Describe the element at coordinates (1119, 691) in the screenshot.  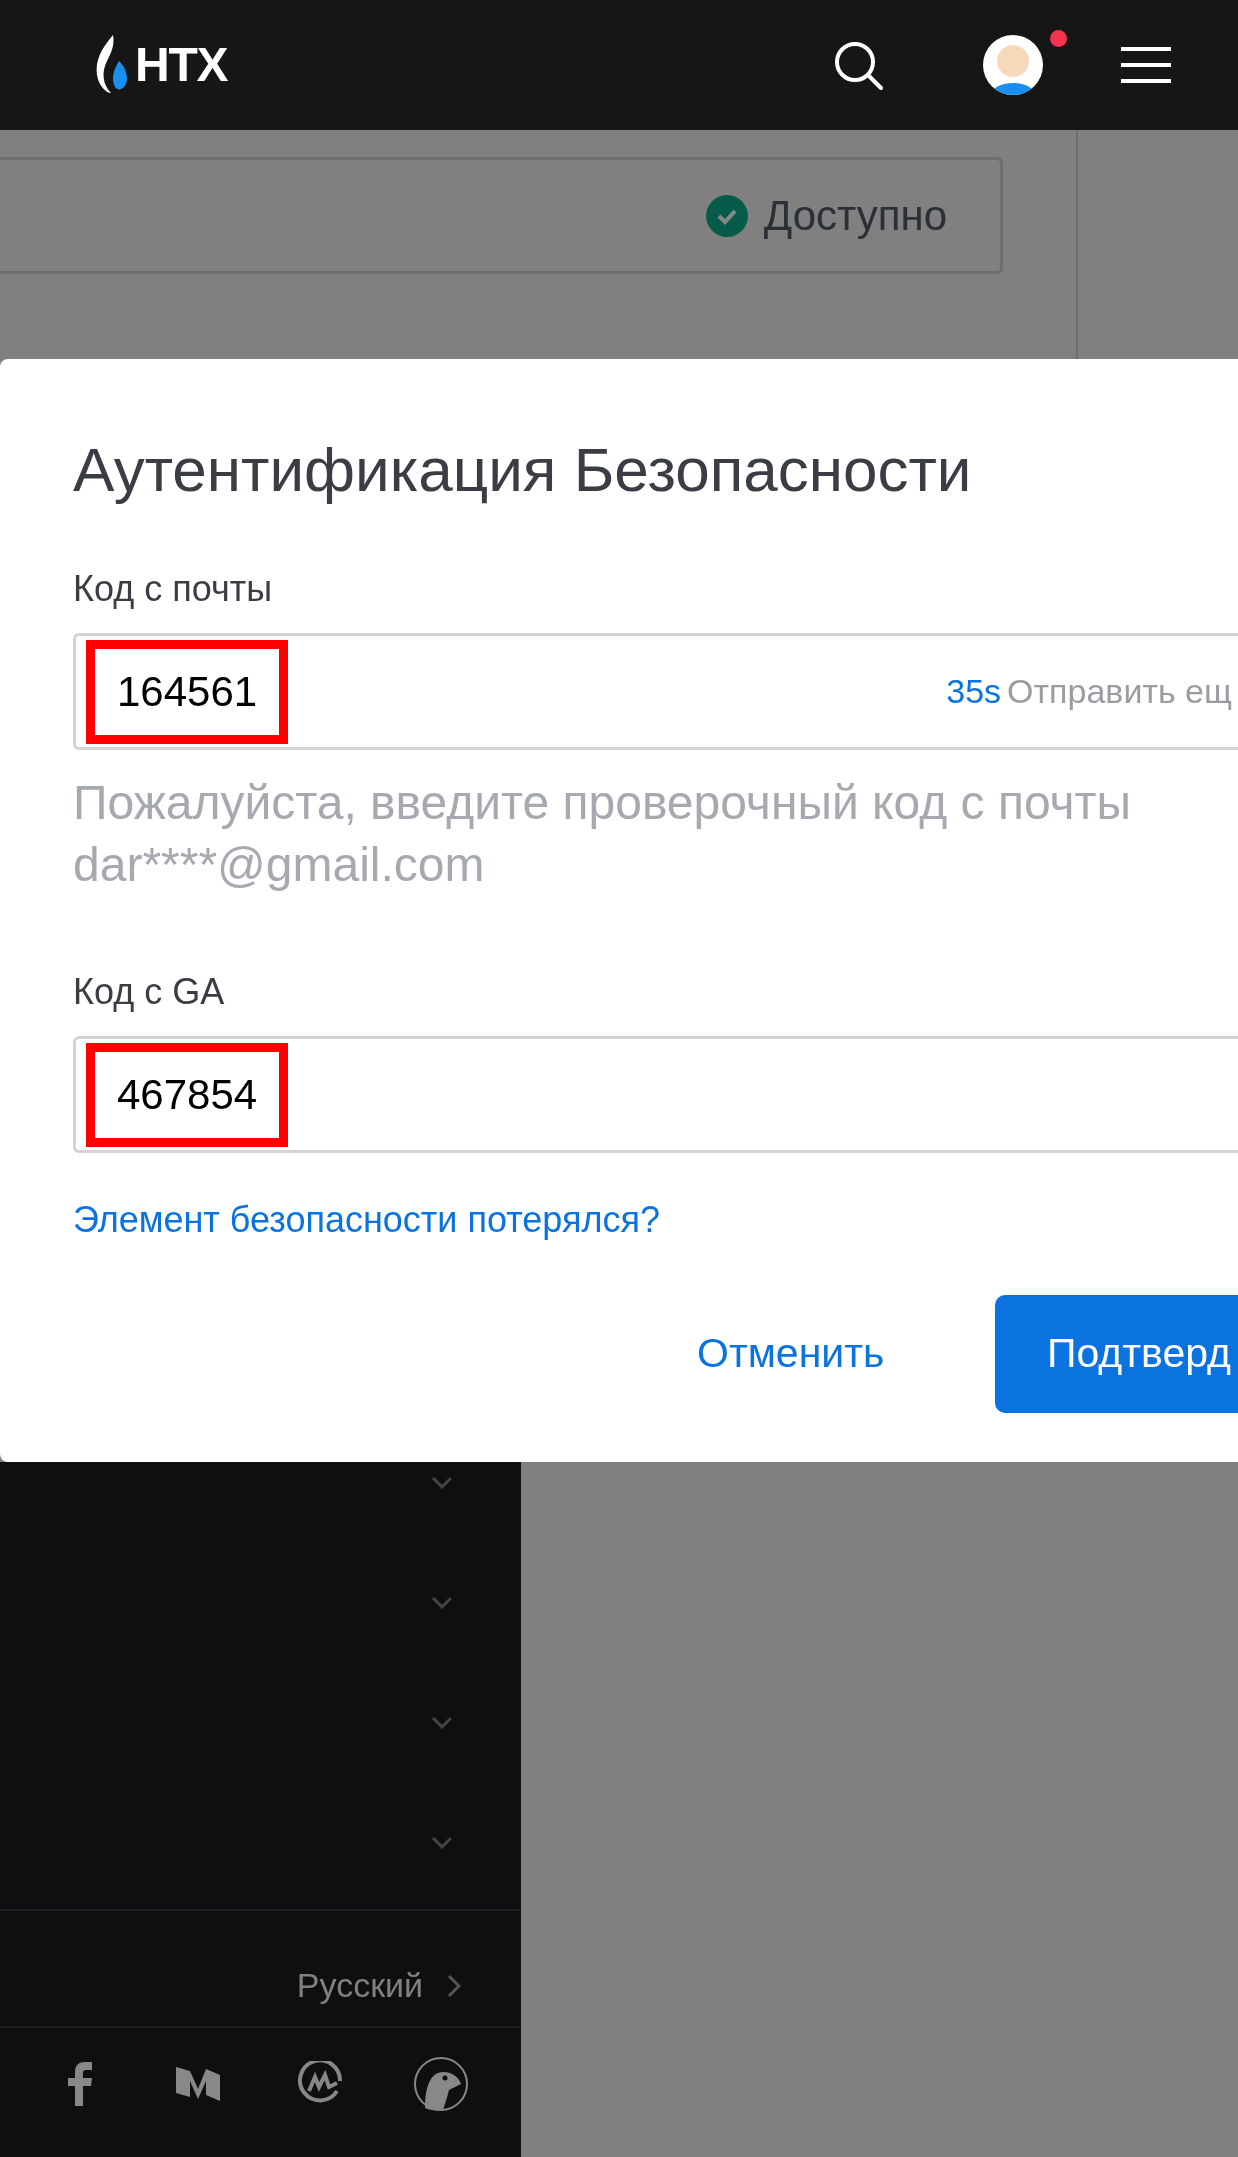
I see `resend-link: Отправить ещ` at that location.